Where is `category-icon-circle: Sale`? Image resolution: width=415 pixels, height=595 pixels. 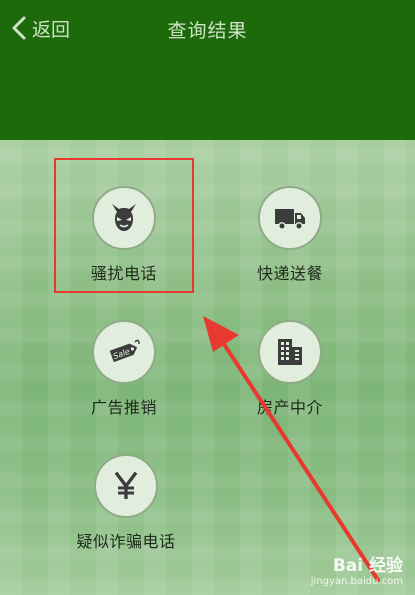
category-icon-circle: Sale is located at coordinates (124, 352).